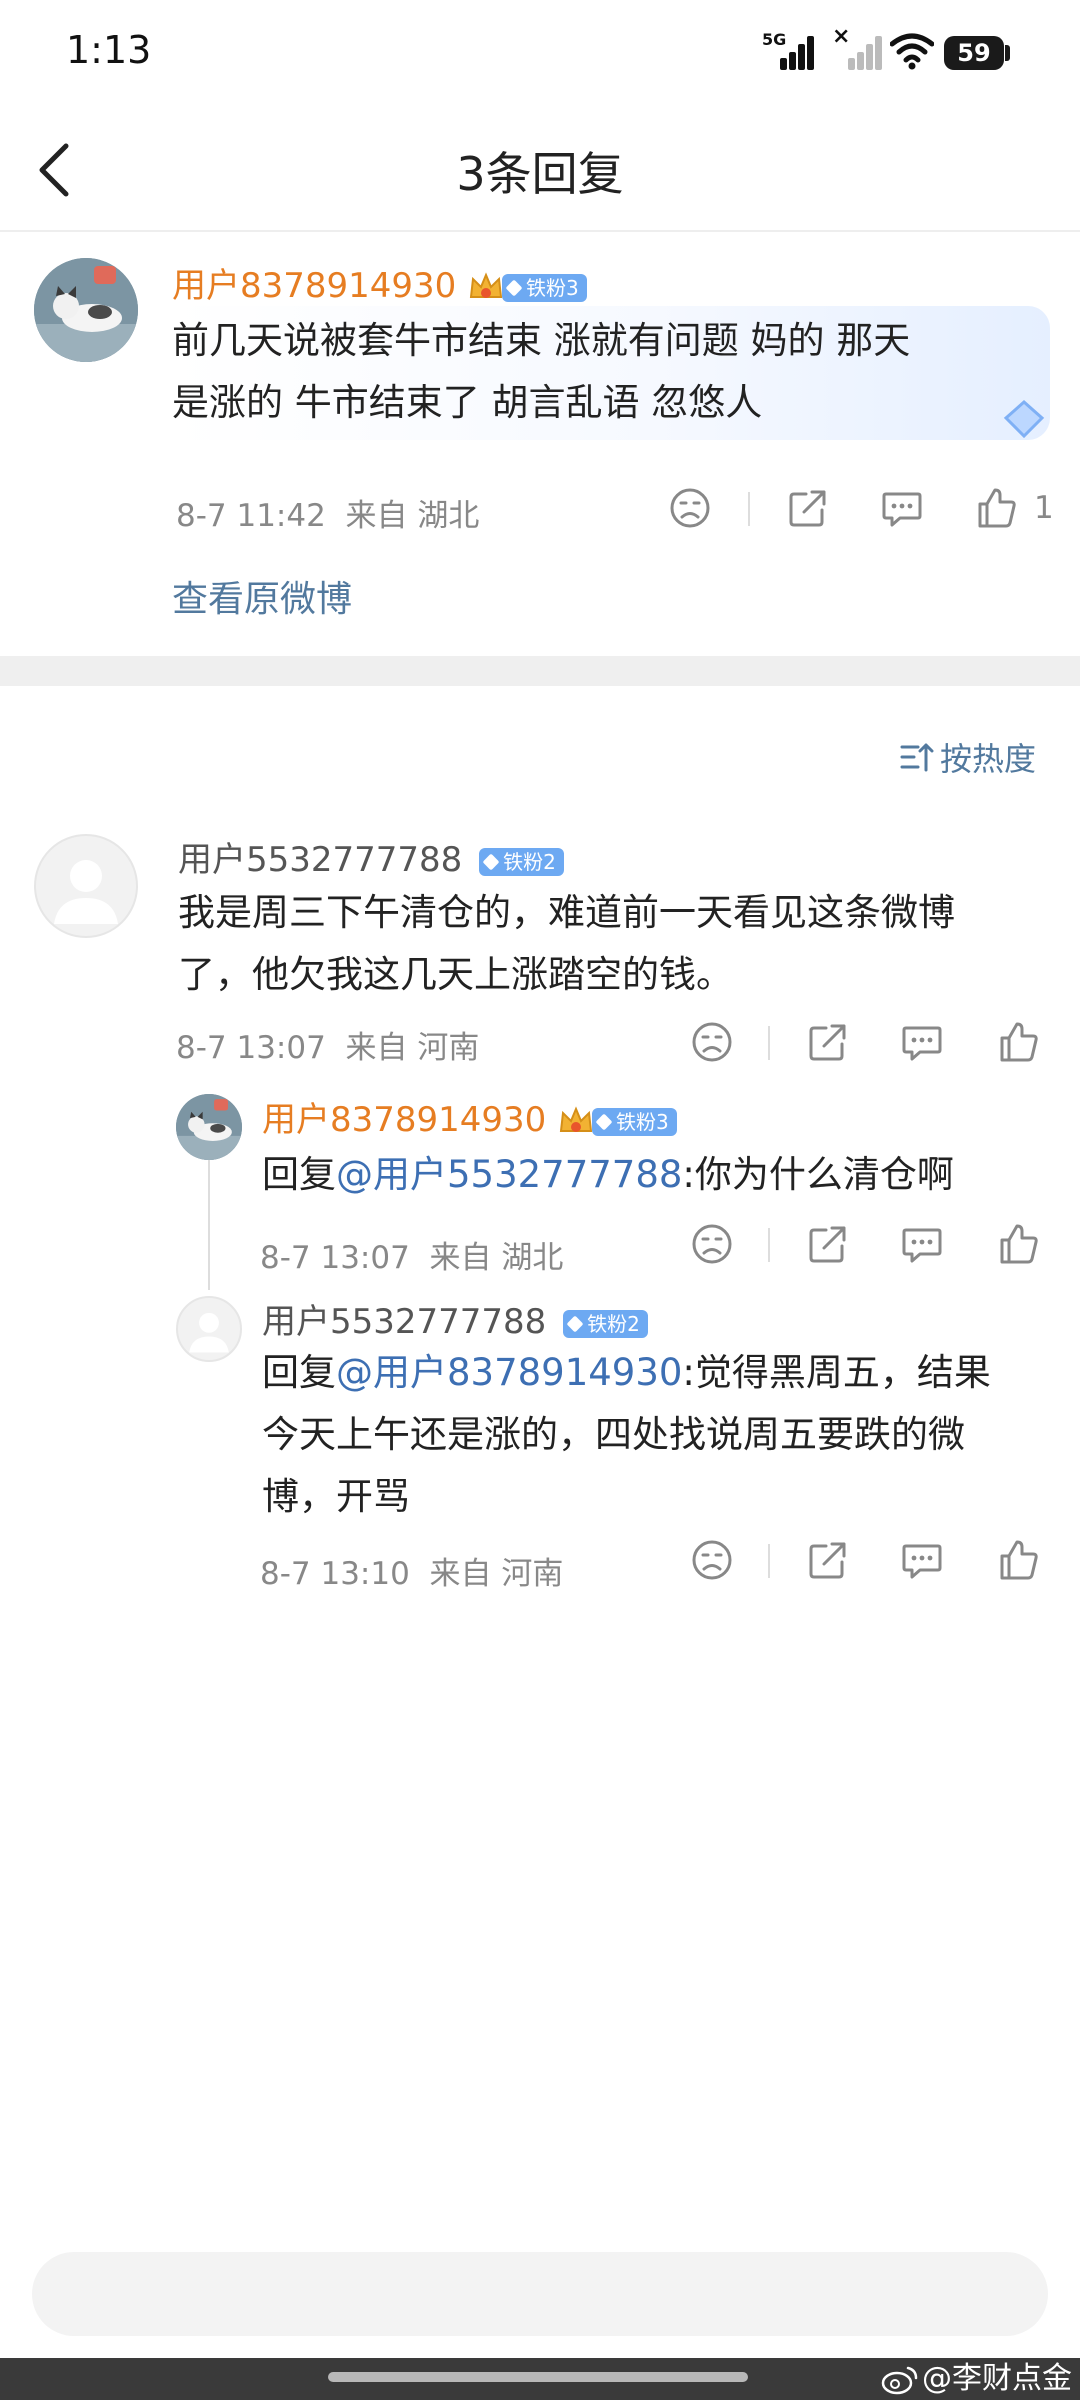 This screenshot has height=2400, width=1080. I want to click on status-time: 1:13, so click(109, 50).